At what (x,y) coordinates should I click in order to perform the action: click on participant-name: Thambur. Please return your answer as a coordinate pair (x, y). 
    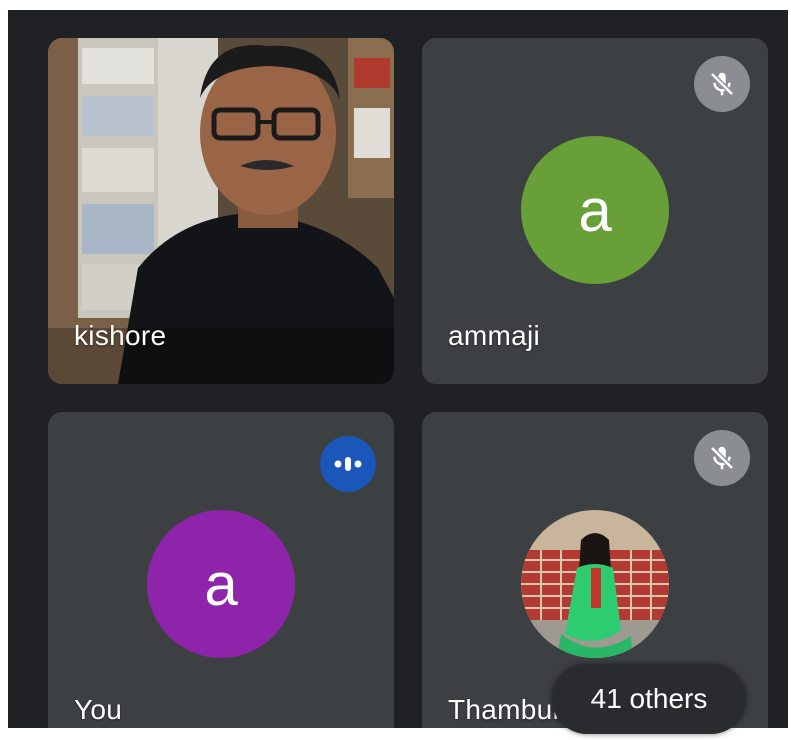
    Looking at the image, I should click on (505, 709).